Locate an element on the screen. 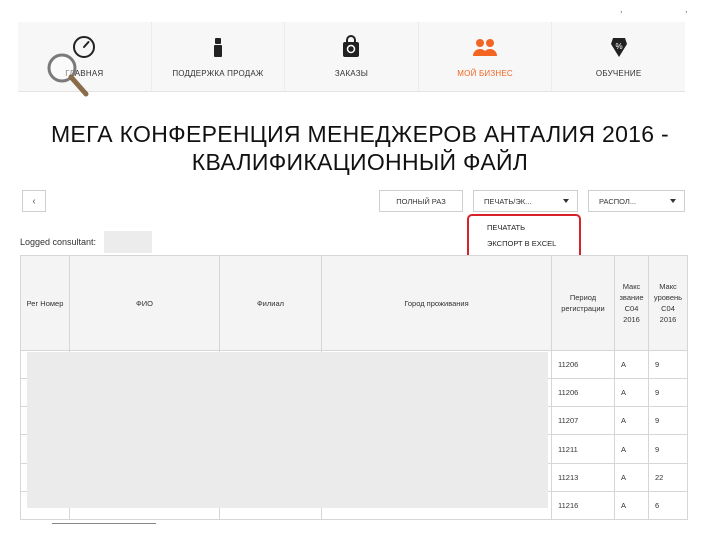  header-max-level: Макс уровень С04 2016 is located at coordinates (668, 303).